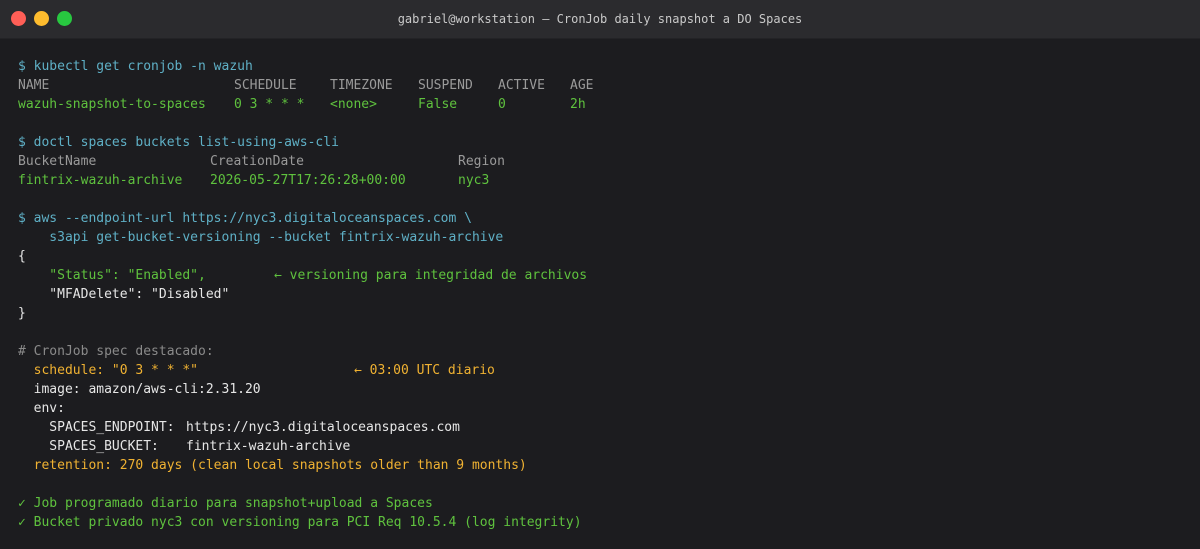  I want to click on minimize-window-button, so click(41, 18).